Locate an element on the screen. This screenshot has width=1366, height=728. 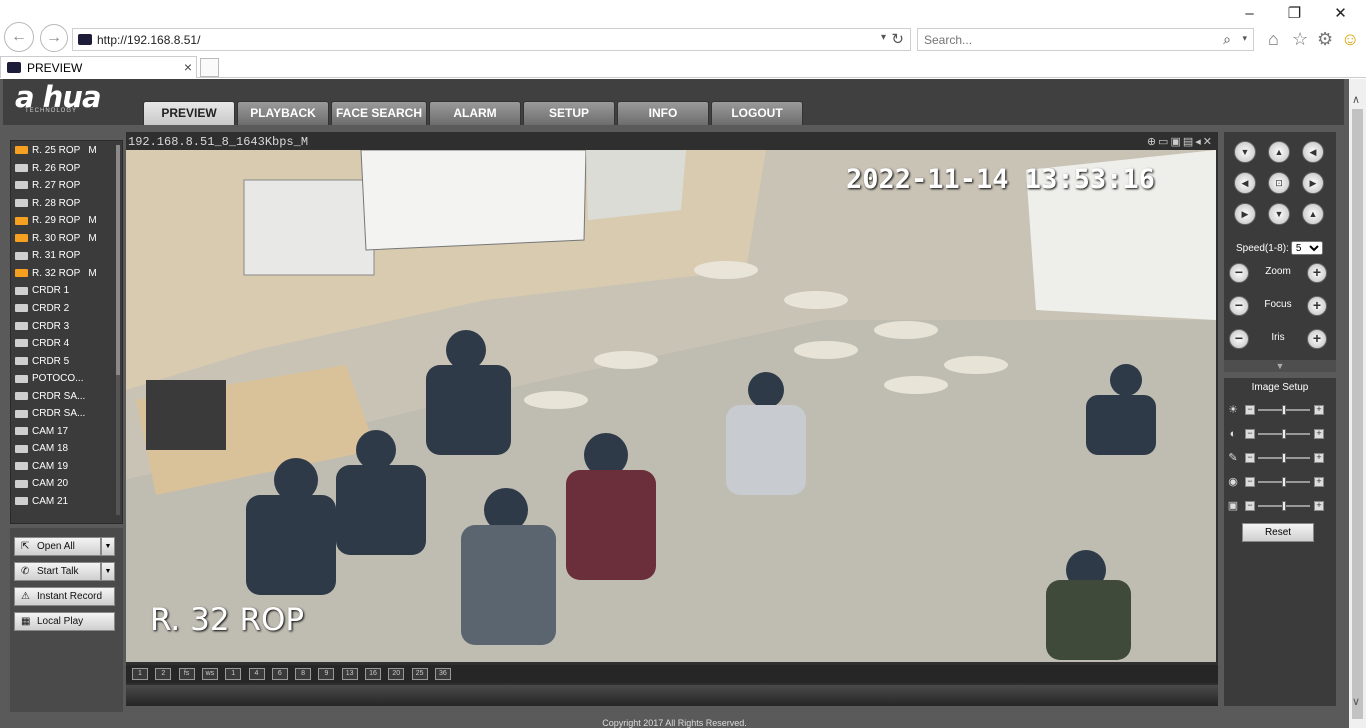
scroll-up-icon: ∧ is located at coordinates (1356, 99).